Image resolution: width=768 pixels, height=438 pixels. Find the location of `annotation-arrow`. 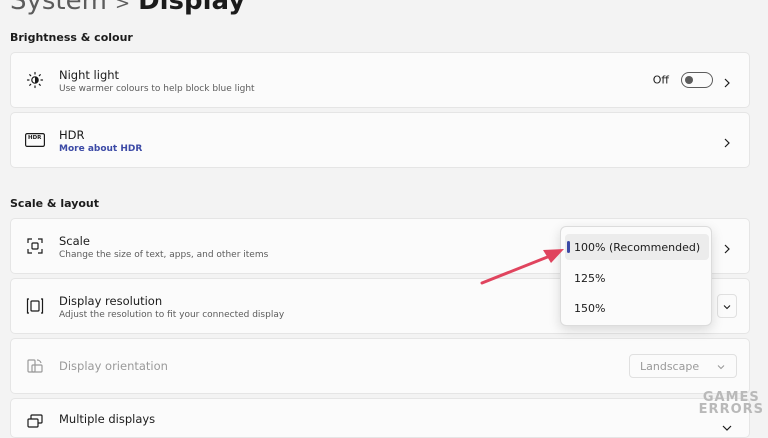

annotation-arrow is located at coordinates (522, 267).